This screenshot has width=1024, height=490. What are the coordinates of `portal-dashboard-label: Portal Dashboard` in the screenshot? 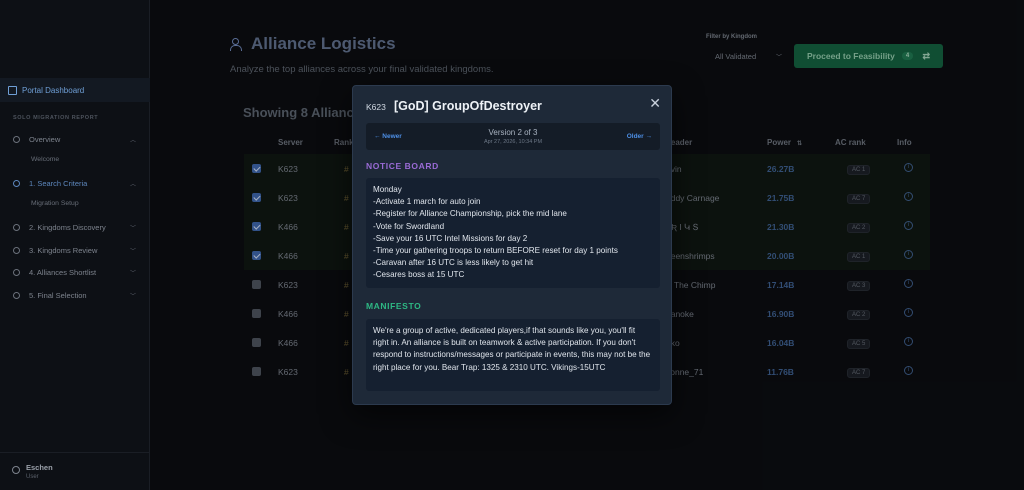 It's located at (53, 90).